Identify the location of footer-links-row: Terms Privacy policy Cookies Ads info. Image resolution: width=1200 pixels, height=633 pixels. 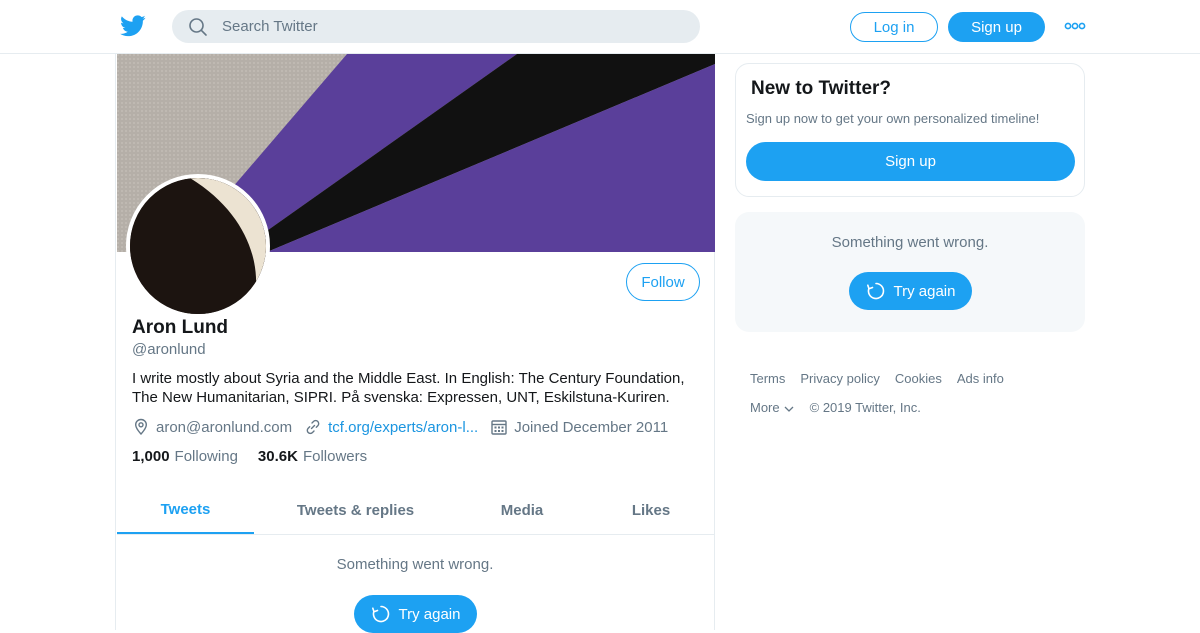
(915, 378).